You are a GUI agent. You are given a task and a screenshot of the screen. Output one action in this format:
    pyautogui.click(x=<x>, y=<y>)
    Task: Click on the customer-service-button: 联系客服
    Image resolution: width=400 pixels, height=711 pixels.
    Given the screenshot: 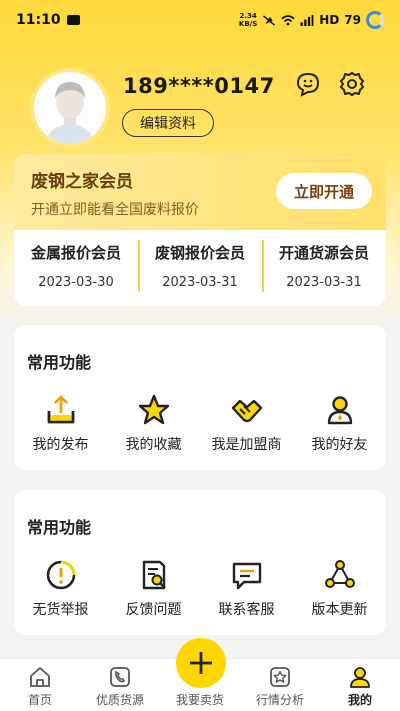 What is the action you would take?
    pyautogui.click(x=246, y=588)
    